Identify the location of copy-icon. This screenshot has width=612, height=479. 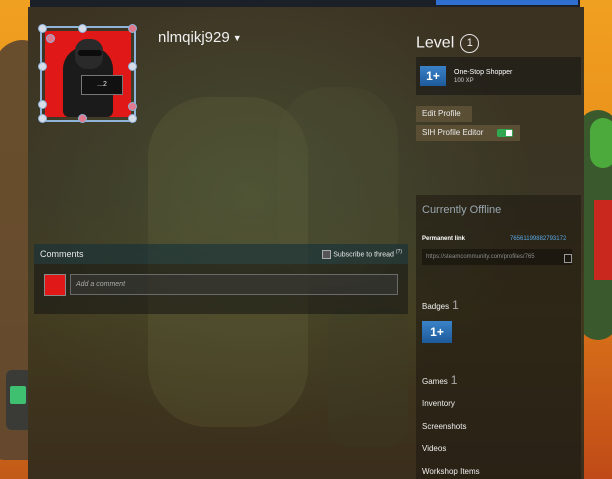
(568, 258).